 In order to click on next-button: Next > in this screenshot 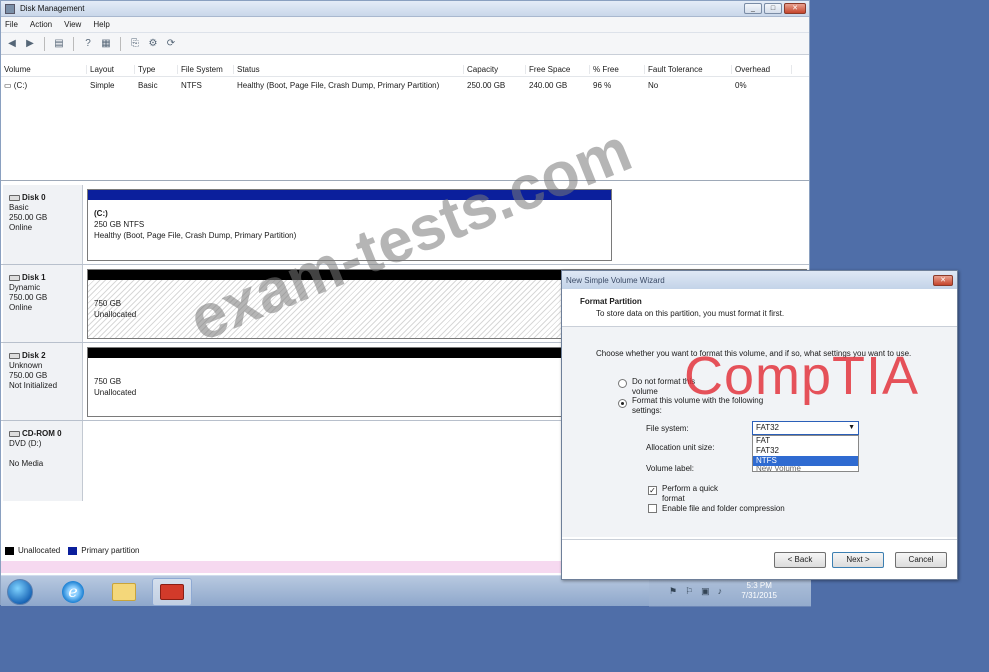, I will do `click(858, 560)`.